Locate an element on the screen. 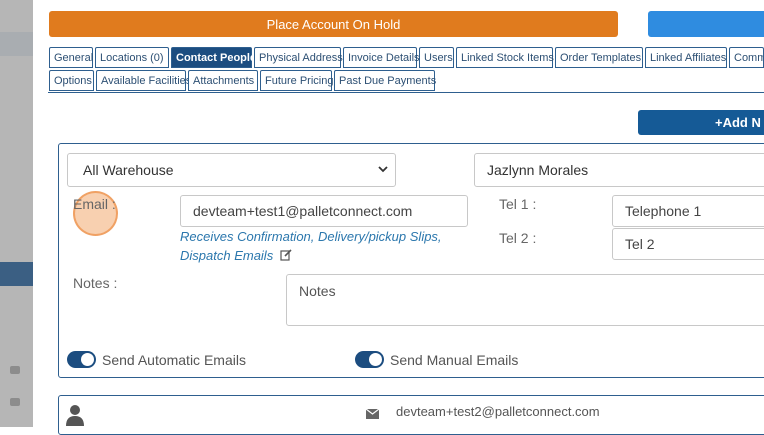  tel1-field: Telephone 1 is located at coordinates (688, 211).